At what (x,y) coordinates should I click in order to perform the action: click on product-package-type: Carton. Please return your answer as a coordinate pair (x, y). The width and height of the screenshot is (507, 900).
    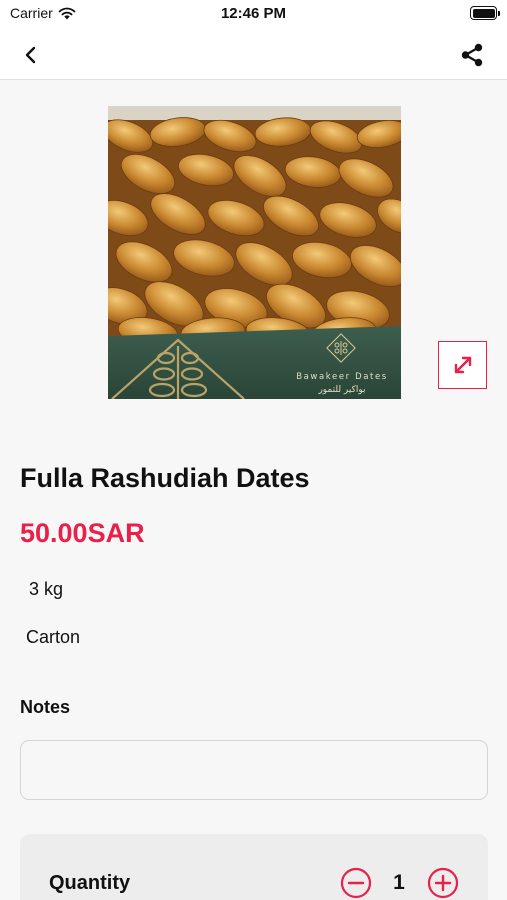
    Looking at the image, I should click on (53, 637).